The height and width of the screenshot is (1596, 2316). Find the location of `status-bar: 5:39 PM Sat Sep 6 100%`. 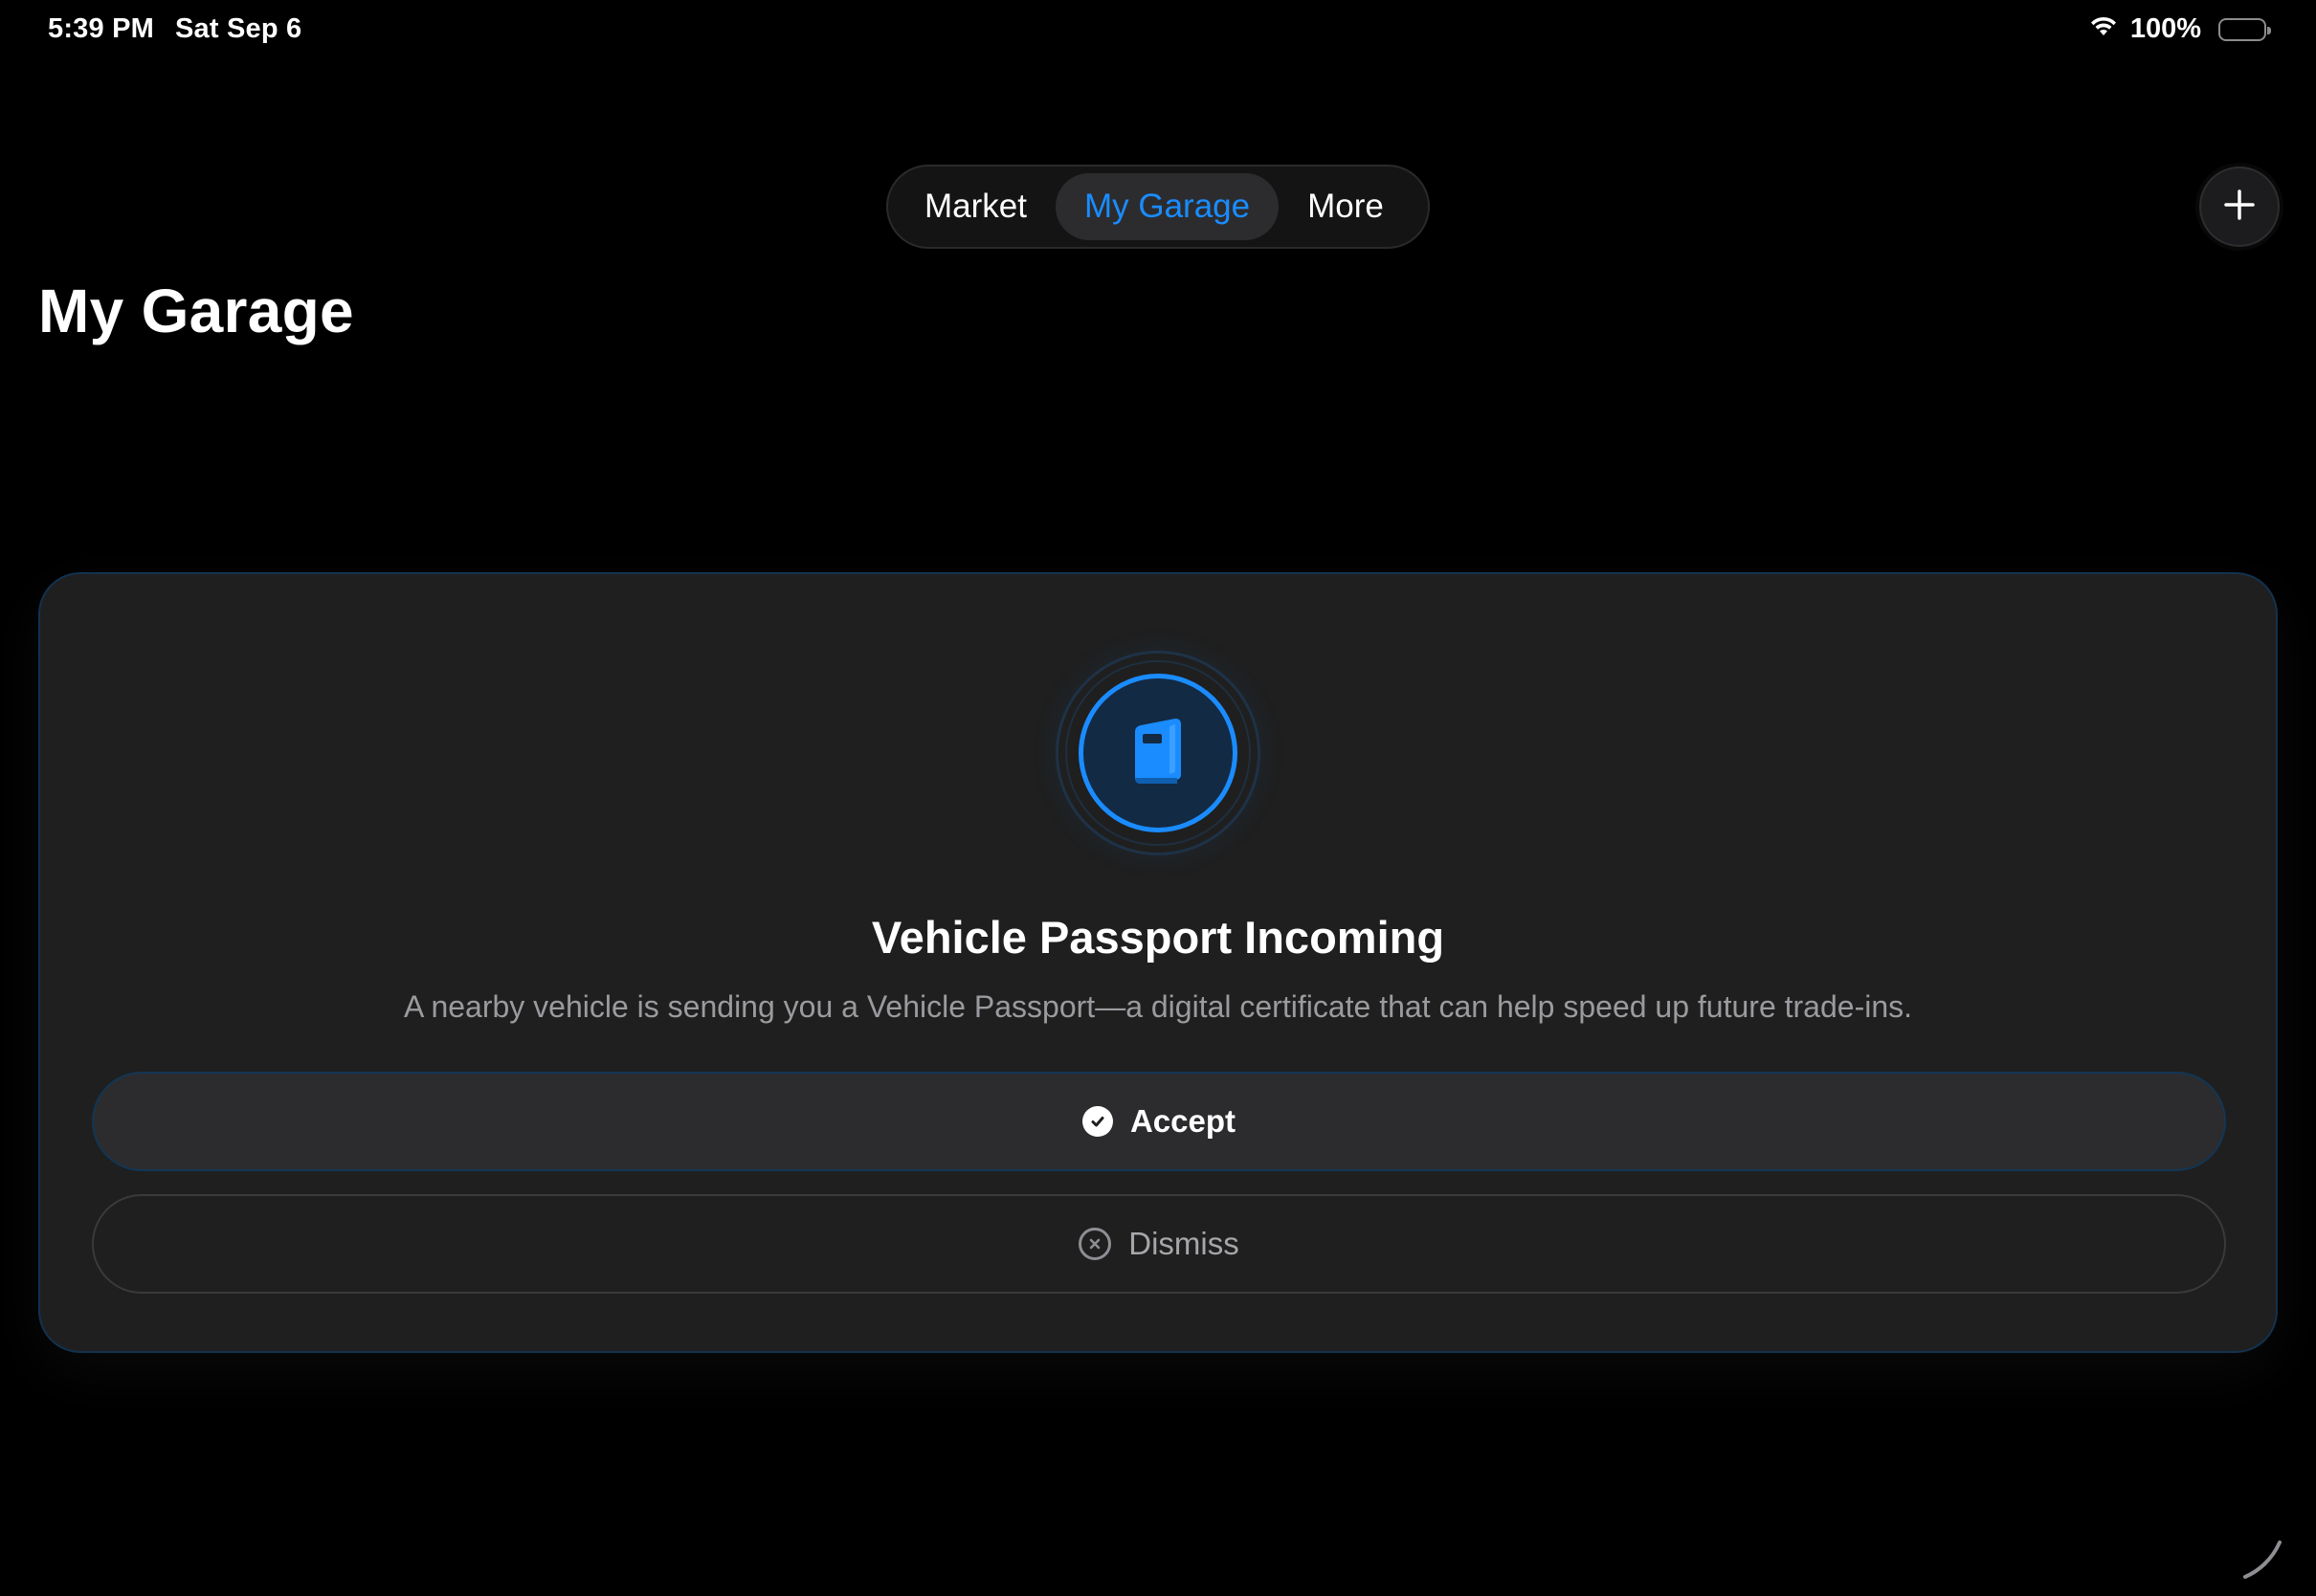

status-bar: 5:39 PM Sat Sep 6 100% is located at coordinates (1158, 31).